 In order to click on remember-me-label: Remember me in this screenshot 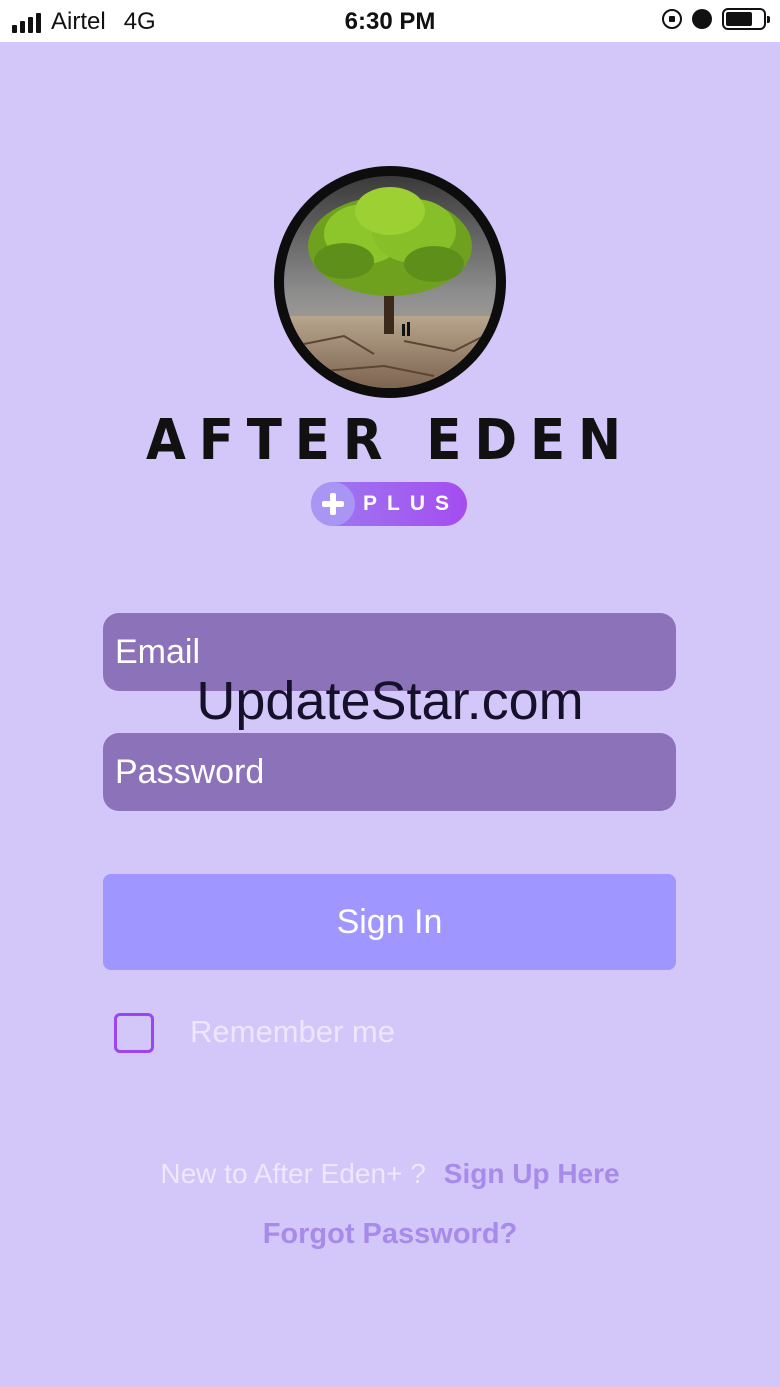, I will do `click(292, 1032)`.